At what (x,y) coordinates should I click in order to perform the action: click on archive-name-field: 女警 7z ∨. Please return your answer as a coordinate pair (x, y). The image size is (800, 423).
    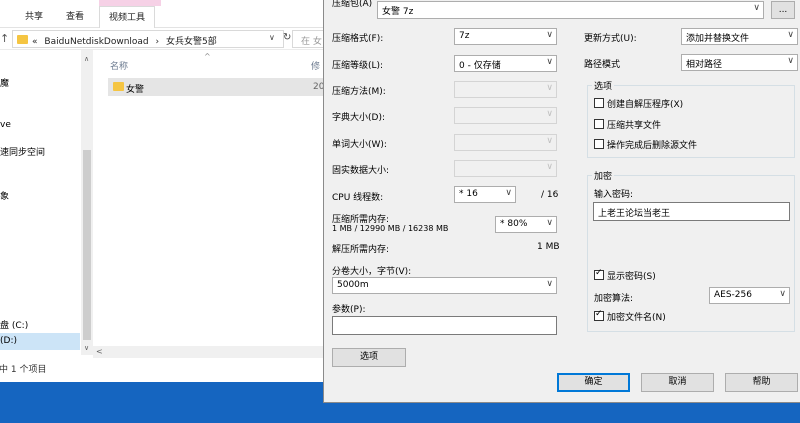
    Looking at the image, I should click on (570, 10).